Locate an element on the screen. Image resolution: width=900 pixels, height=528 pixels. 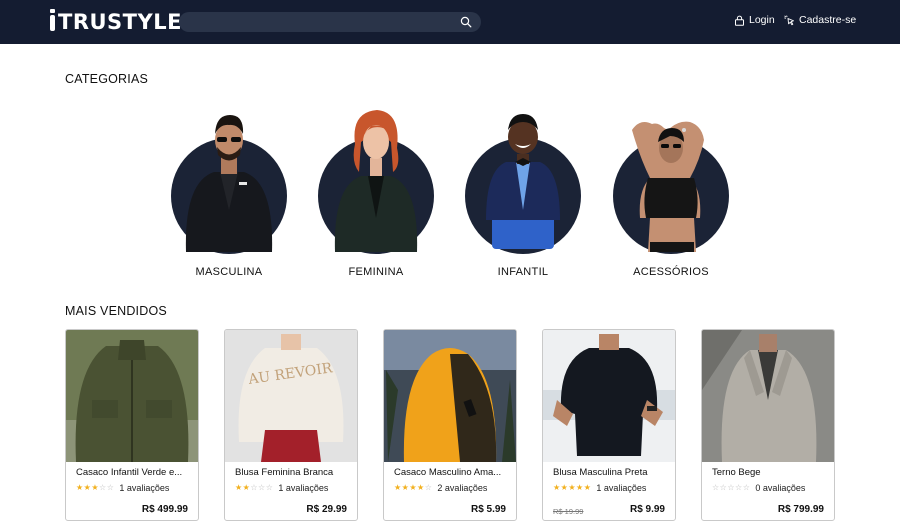
product-rating: ★ ★ ★ ★ ☆ 2 avaliações is located at coordinates (440, 488).